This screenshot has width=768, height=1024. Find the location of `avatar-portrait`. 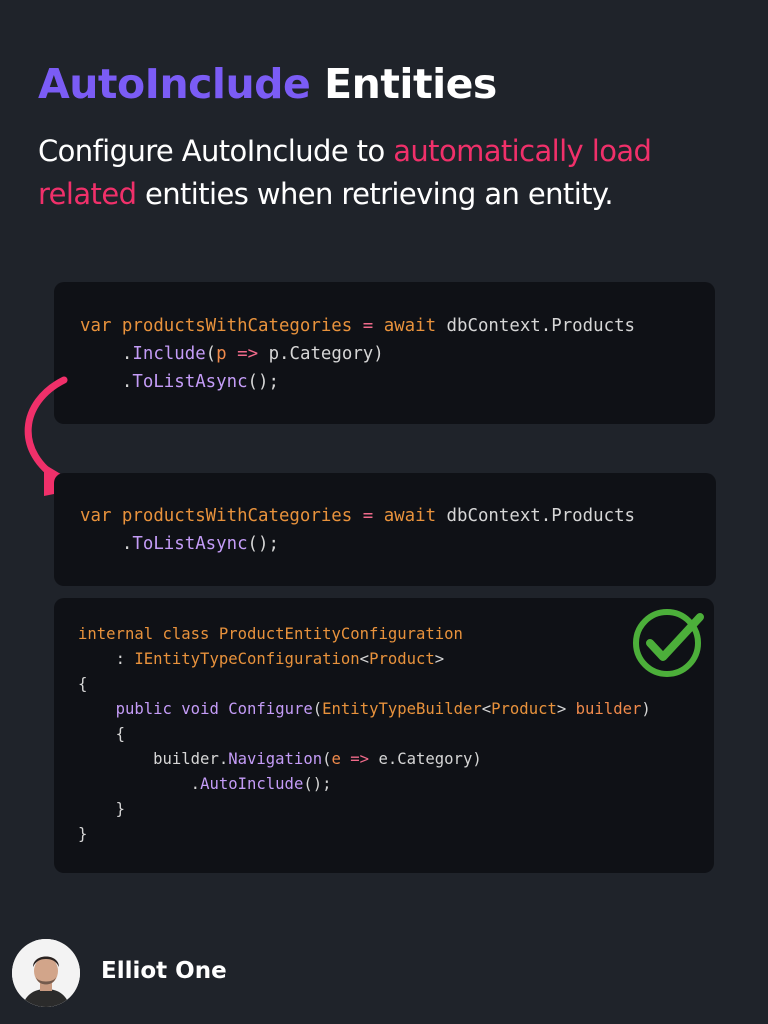

avatar-portrait is located at coordinates (46, 973).